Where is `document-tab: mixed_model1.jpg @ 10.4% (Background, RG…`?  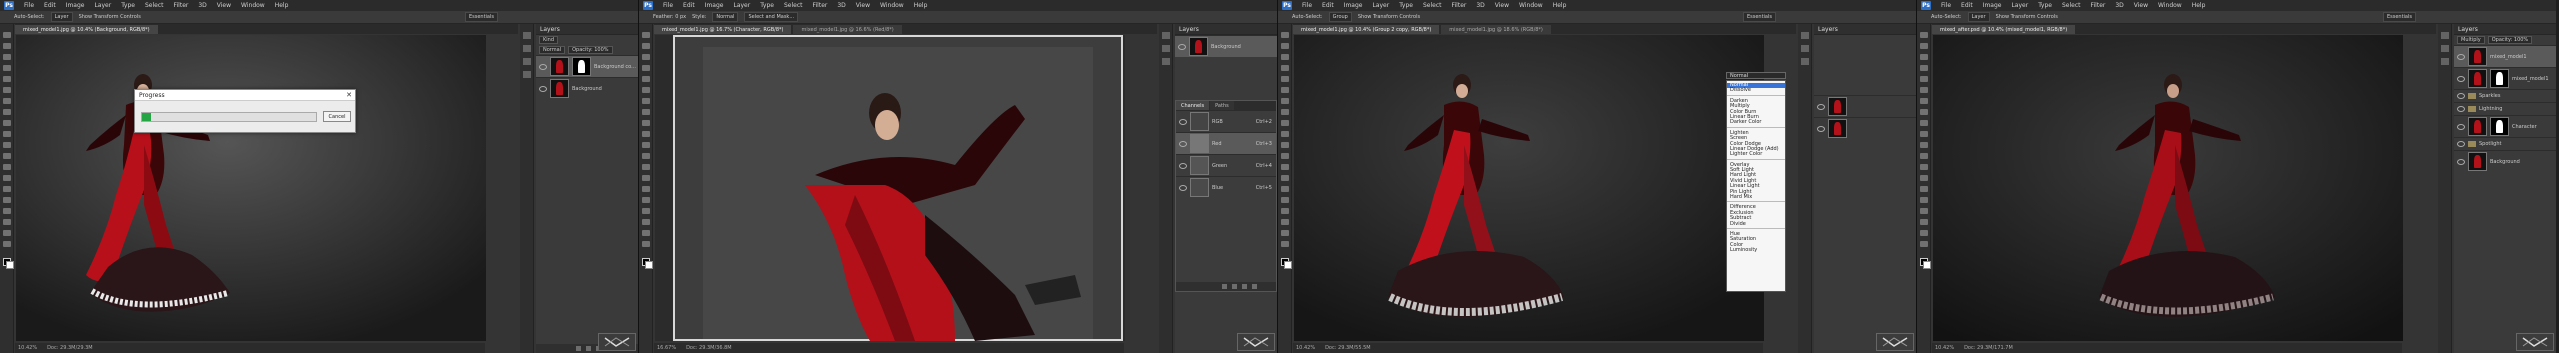
document-tab: mixed_model1.jpg @ 10.4% (Background, RG… is located at coordinates (86, 29).